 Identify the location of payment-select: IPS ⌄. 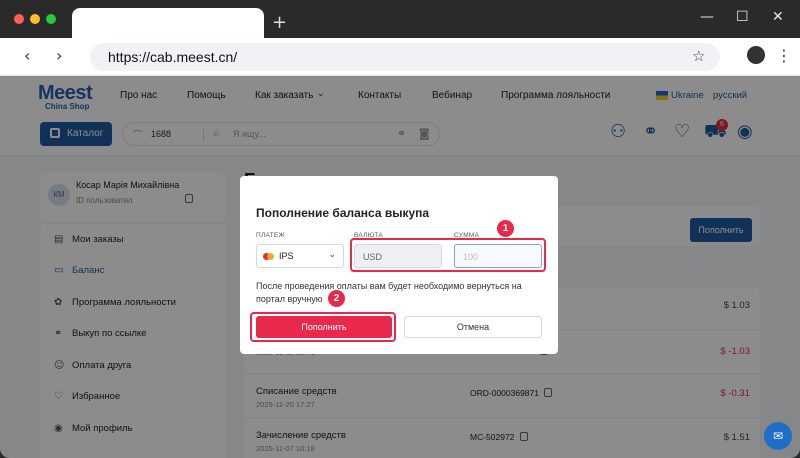
(300, 256).